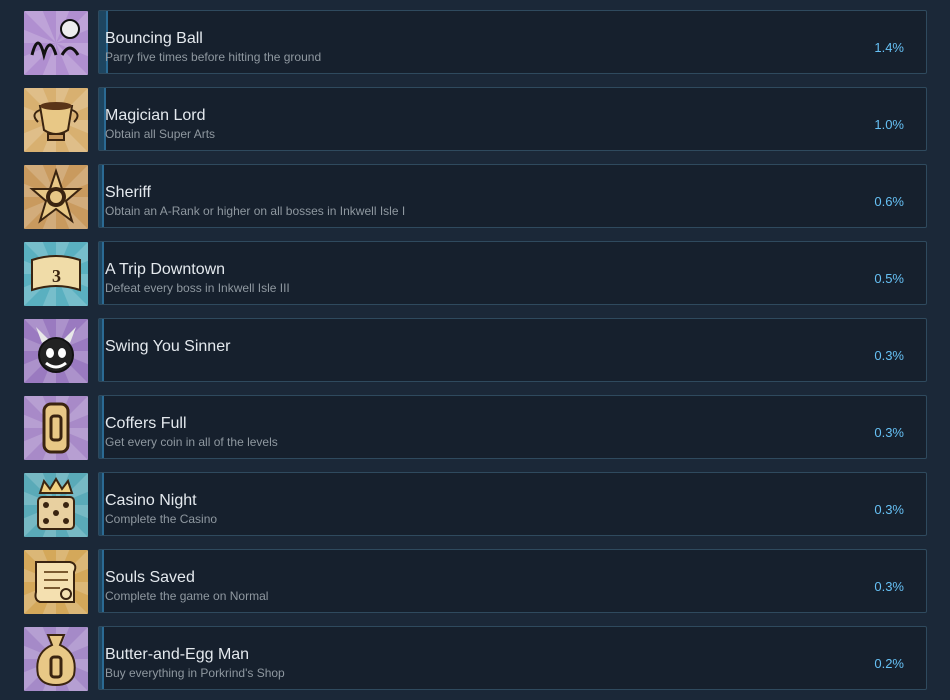  What do you see at coordinates (161, 519) in the screenshot?
I see `achievement-description: Complete the Casino` at bounding box center [161, 519].